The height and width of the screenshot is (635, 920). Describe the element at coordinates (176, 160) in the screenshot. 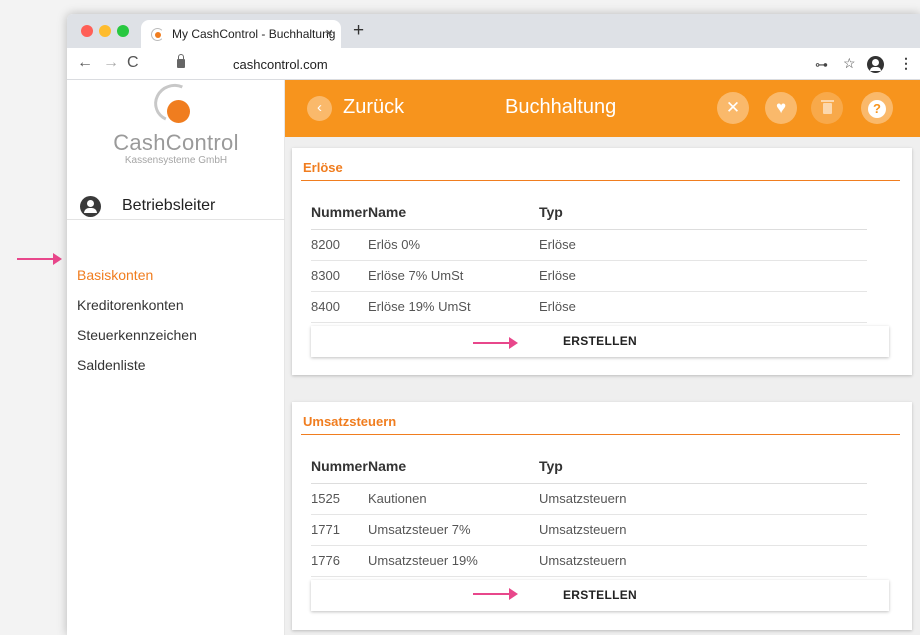

I see `logo-subtitle: Kassensysteme GmbH` at that location.